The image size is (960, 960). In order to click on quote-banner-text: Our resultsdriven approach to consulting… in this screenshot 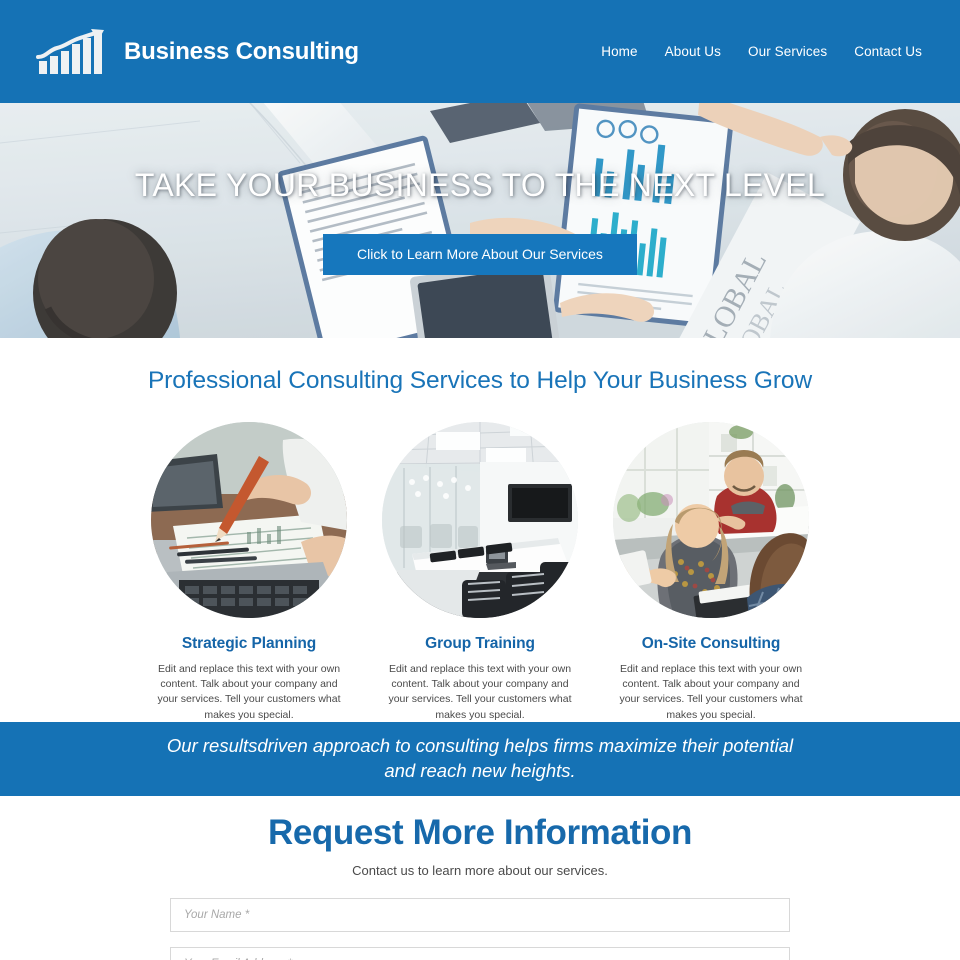, I will do `click(480, 758)`.